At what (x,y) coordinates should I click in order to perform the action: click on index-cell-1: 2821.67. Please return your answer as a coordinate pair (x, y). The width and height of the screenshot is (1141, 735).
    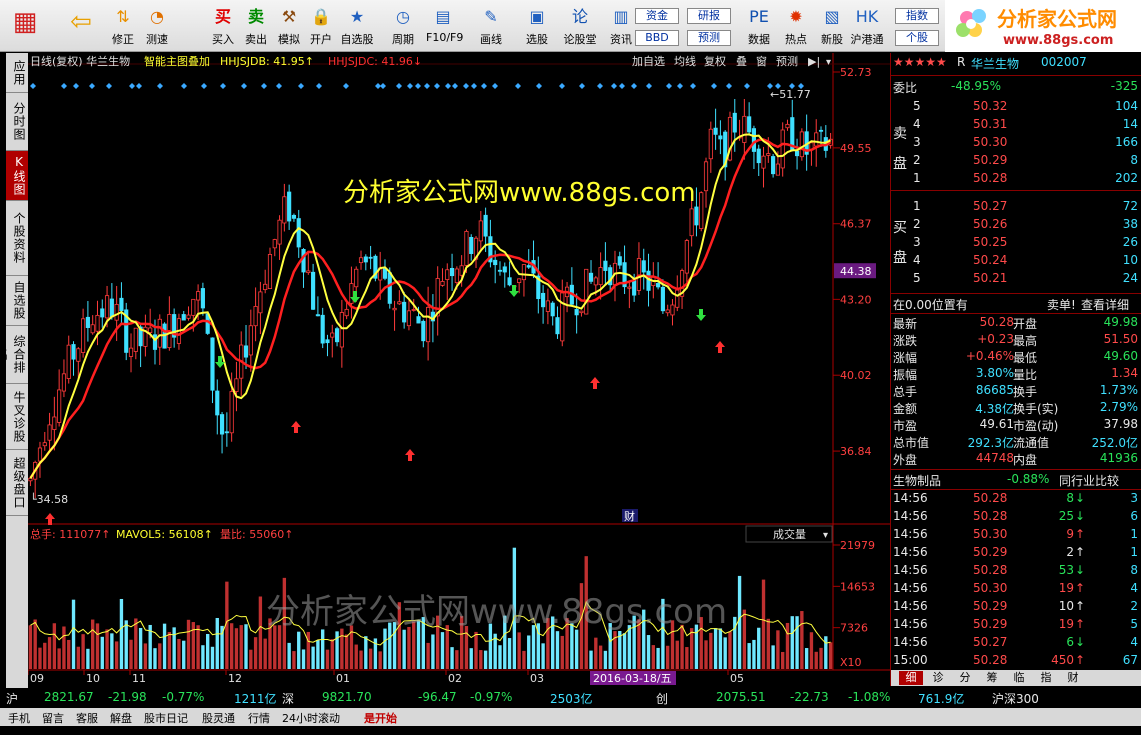
    Looking at the image, I should click on (69, 697).